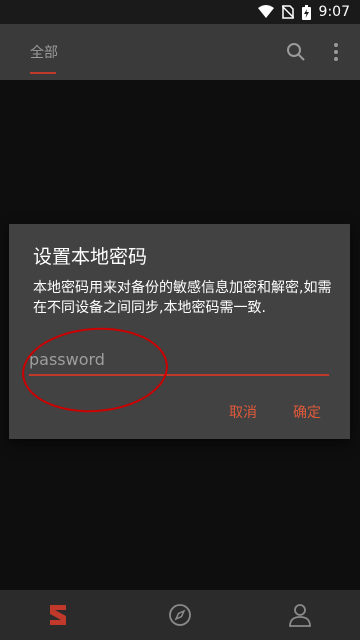 The image size is (360, 640). What do you see at coordinates (307, 412) in the screenshot?
I see `ok-button: 确定` at bounding box center [307, 412].